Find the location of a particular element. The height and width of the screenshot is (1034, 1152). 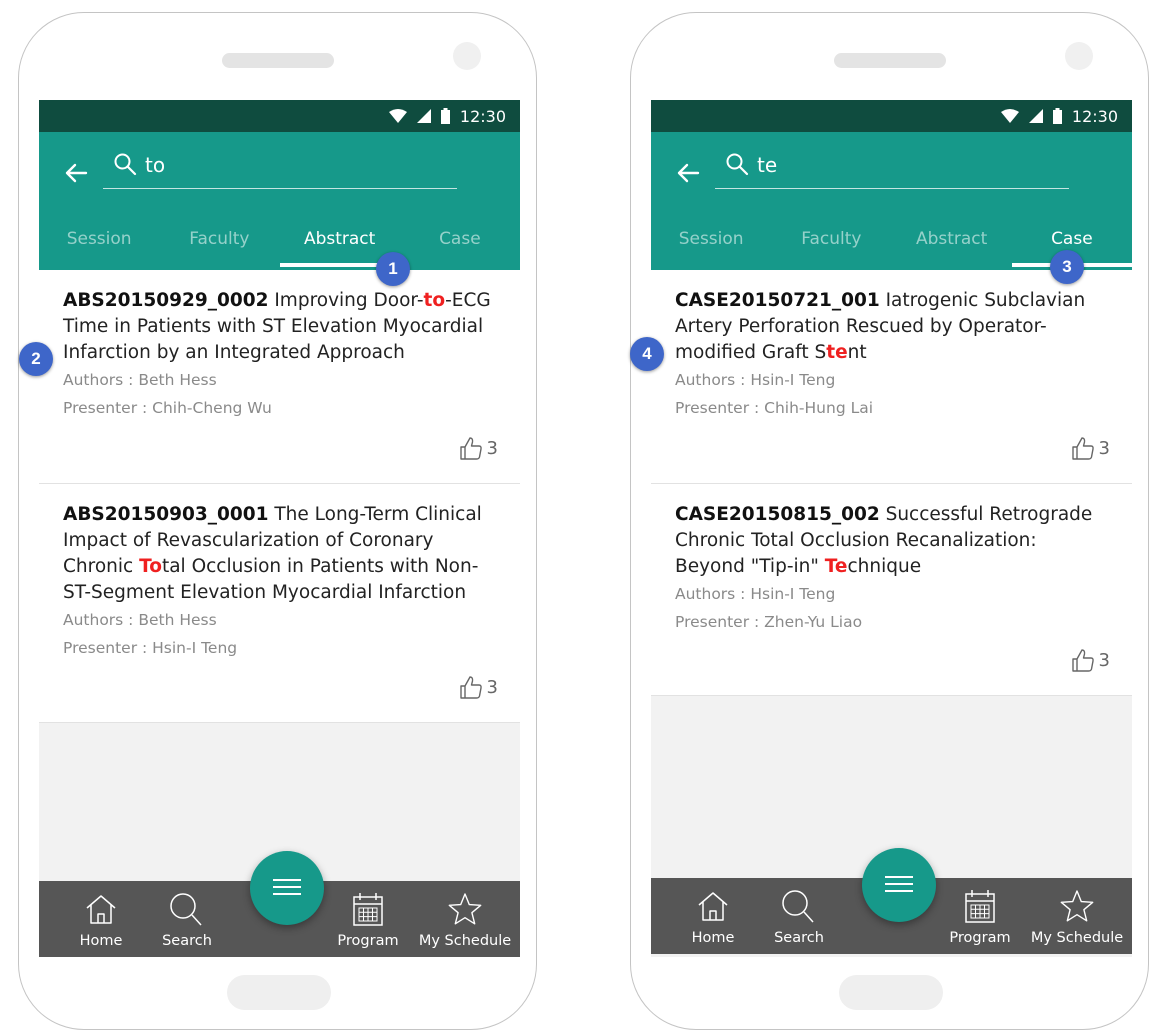

annotation-marker-2: 2 is located at coordinates (36, 359).